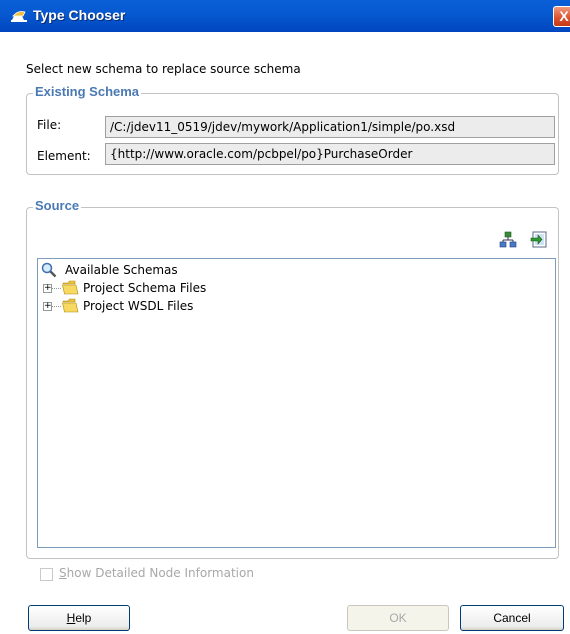  I want to click on schema-tree-icon, so click(508, 240).